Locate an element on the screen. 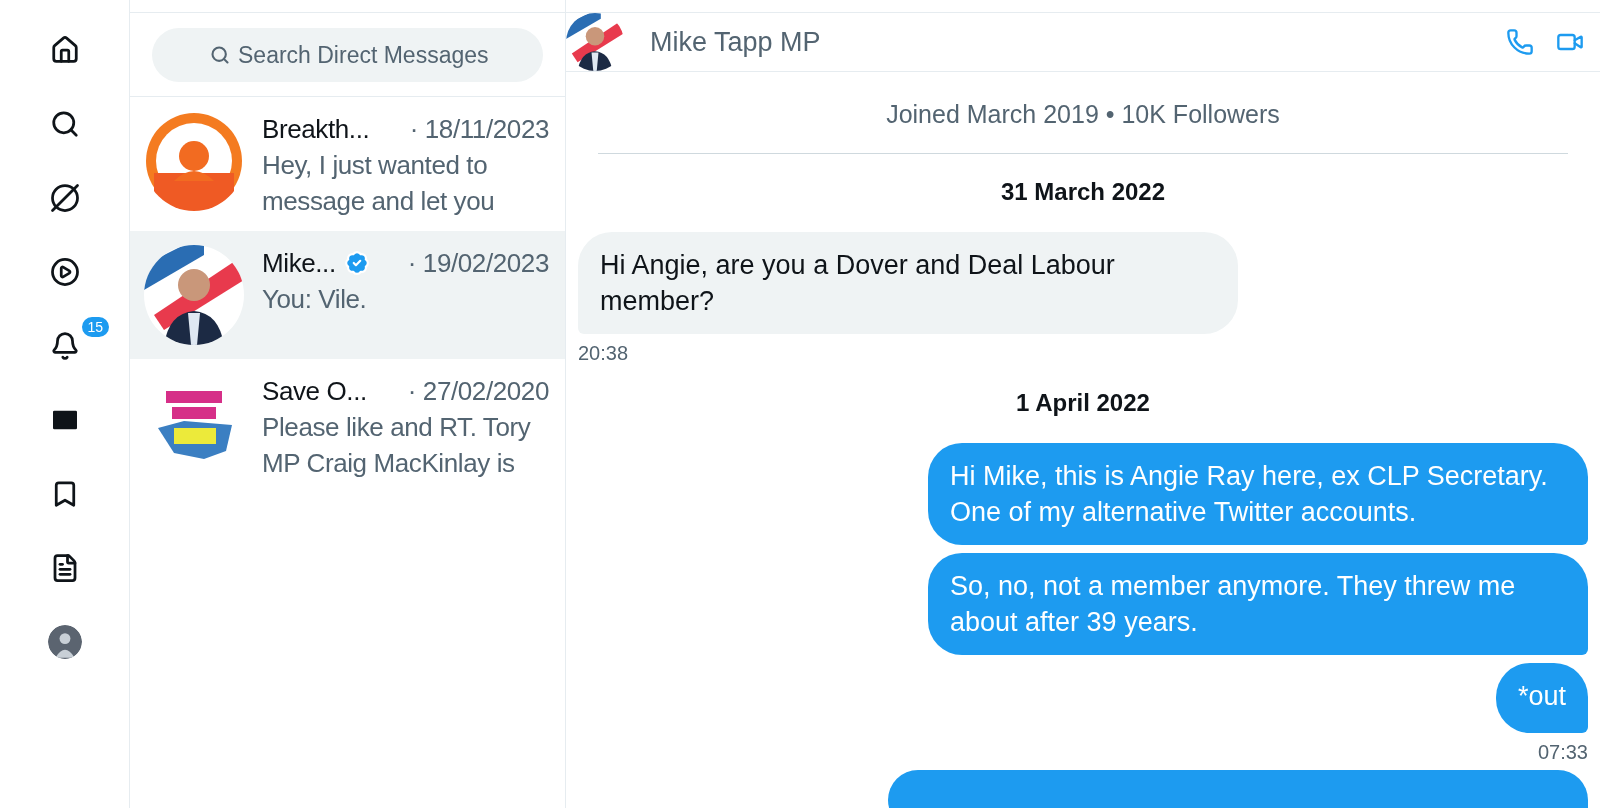 The image size is (1600, 808). conversation-item: Mike... · 19/02/2023 You: Vile. is located at coordinates (347, 295).